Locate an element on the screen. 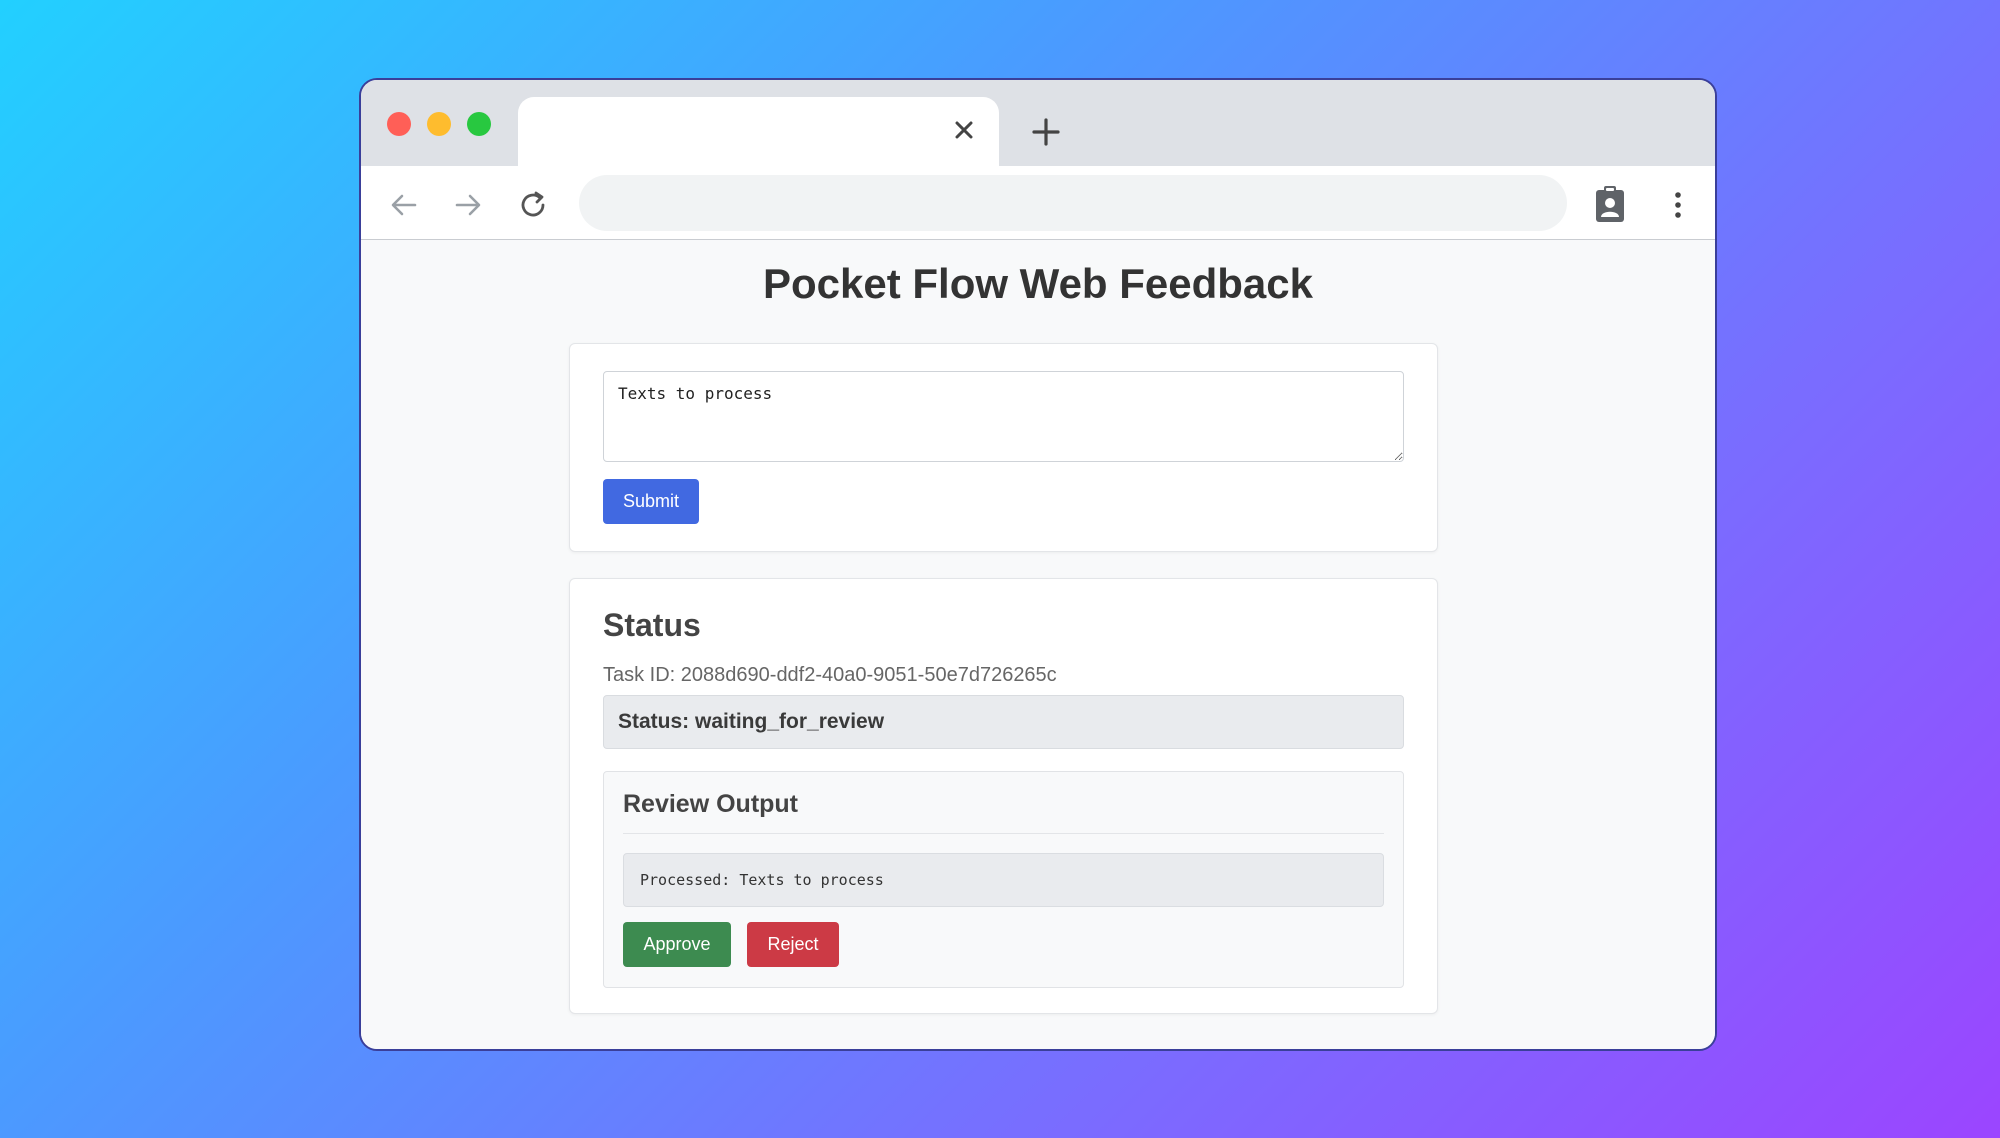 The image size is (2000, 1138). tab-bar is located at coordinates (1038, 123).